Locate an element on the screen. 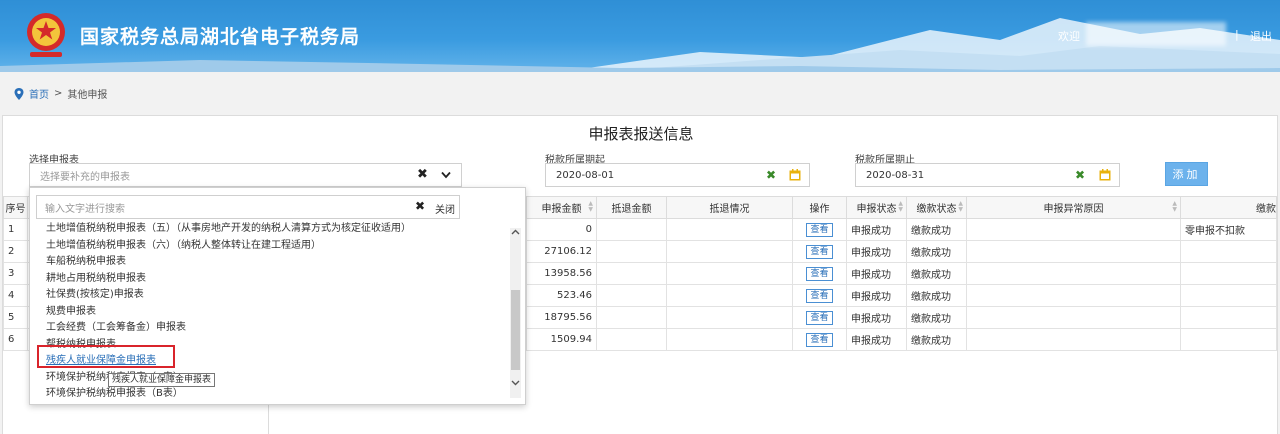 Image resolution: width=1280 pixels, height=434 pixels. highlight-annotation-box is located at coordinates (106, 356).